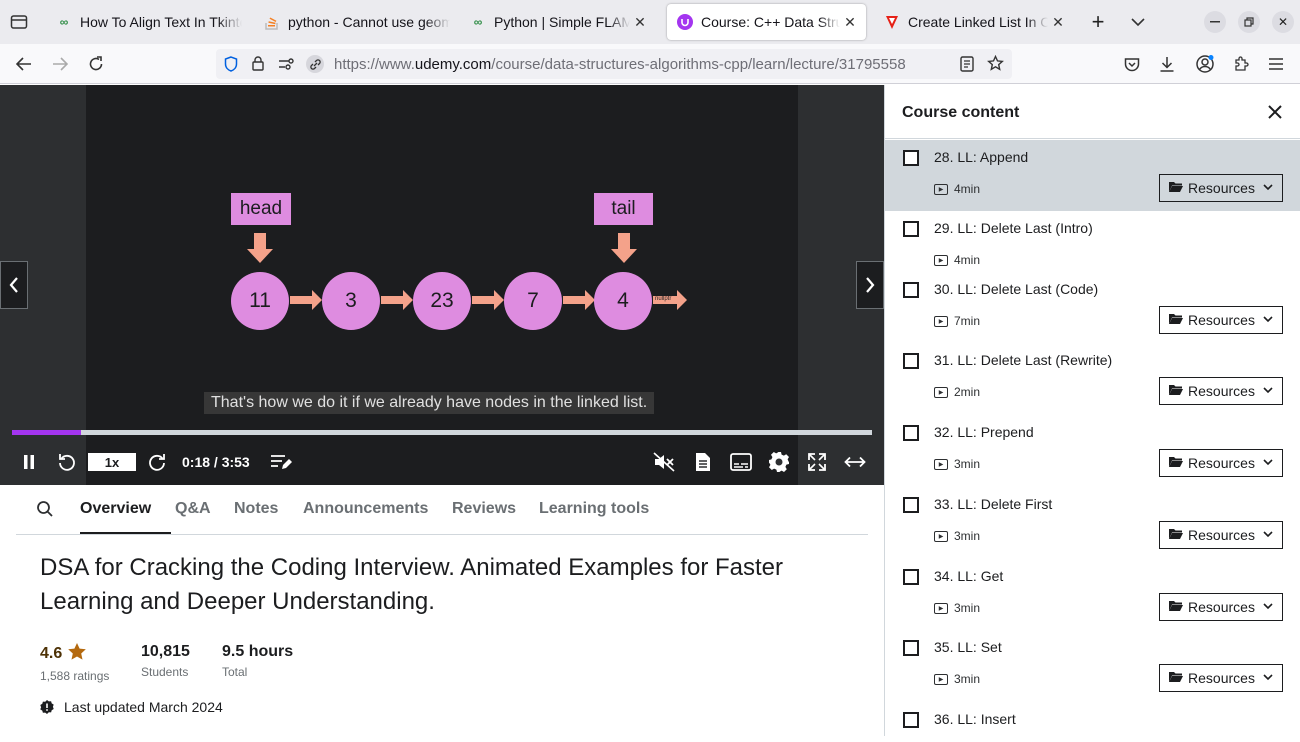 The height and width of the screenshot is (742, 1300). What do you see at coordinates (231, 66) in the screenshot?
I see `shield-icon` at bounding box center [231, 66].